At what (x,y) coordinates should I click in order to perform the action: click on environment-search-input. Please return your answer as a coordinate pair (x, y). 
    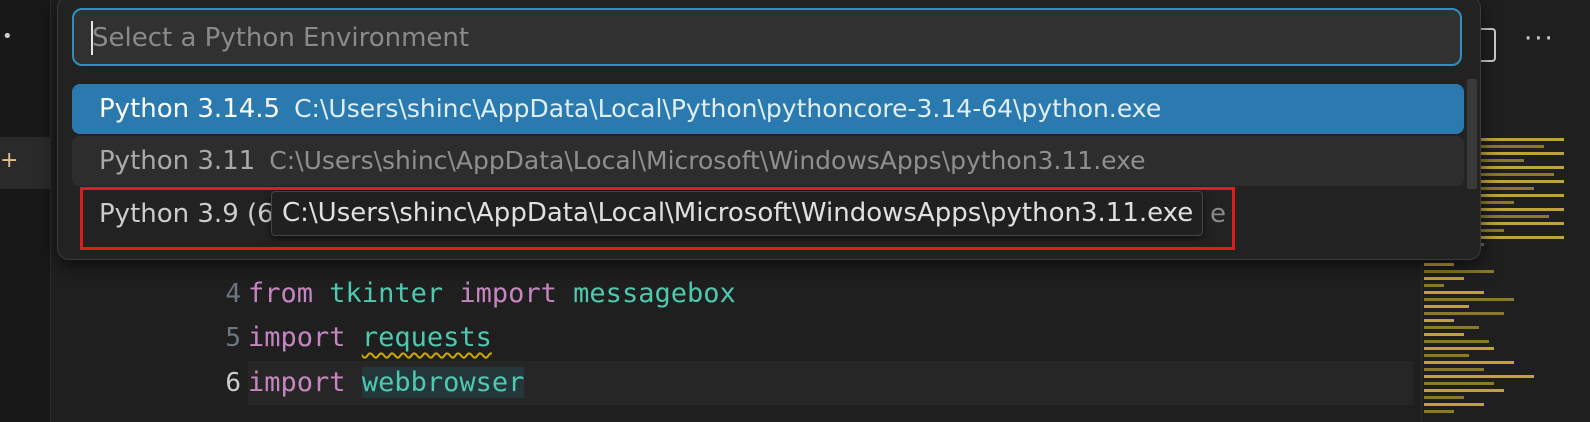
    Looking at the image, I should click on (767, 38).